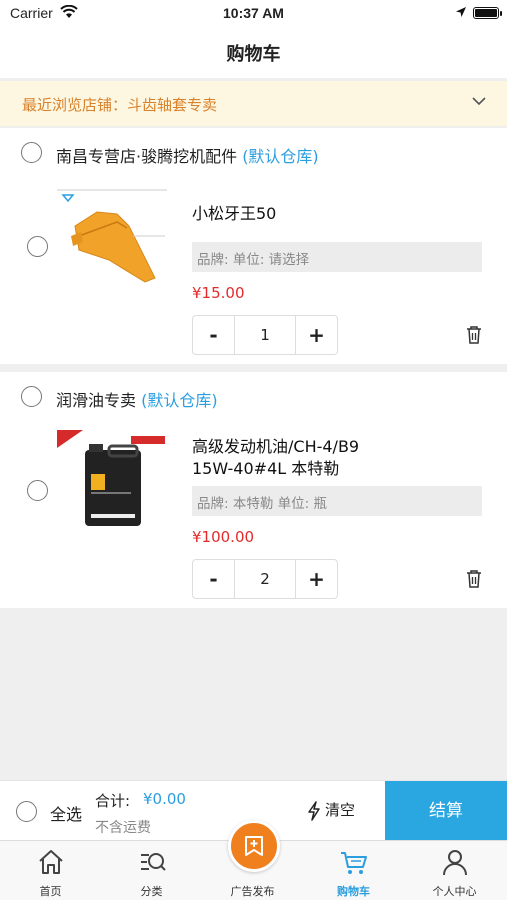  I want to click on total-label: 合计:, so click(113, 801).